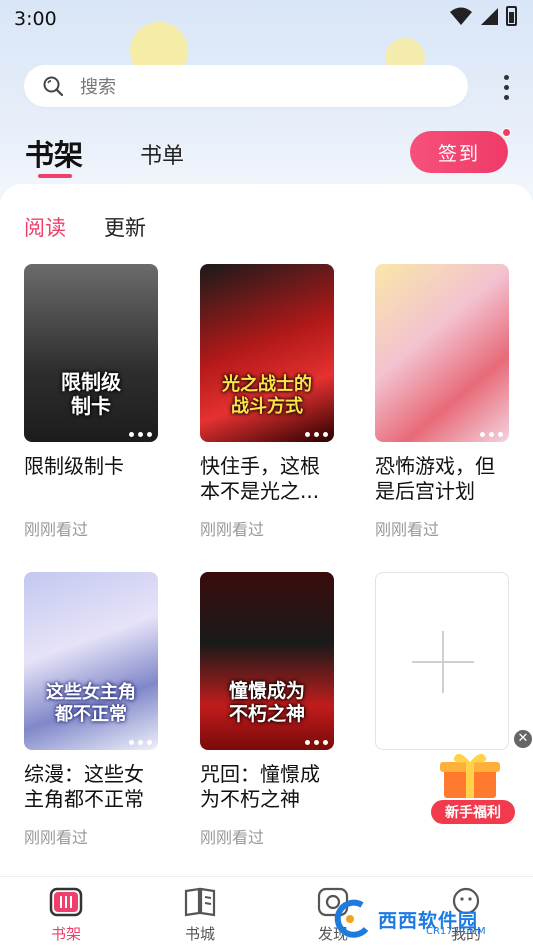 Image resolution: width=533 pixels, height=948 pixels. Describe the element at coordinates (246, 86) in the screenshot. I see `search-input: 搜索` at that location.